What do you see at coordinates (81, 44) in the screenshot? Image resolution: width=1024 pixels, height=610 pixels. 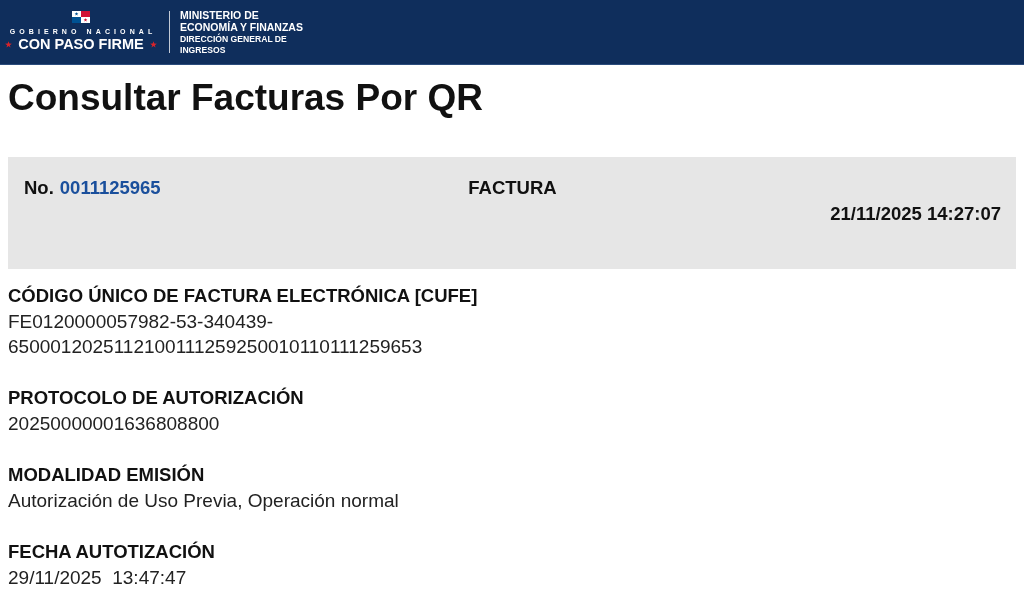 I see `logo-wordmark: CON PASO FIRME` at bounding box center [81, 44].